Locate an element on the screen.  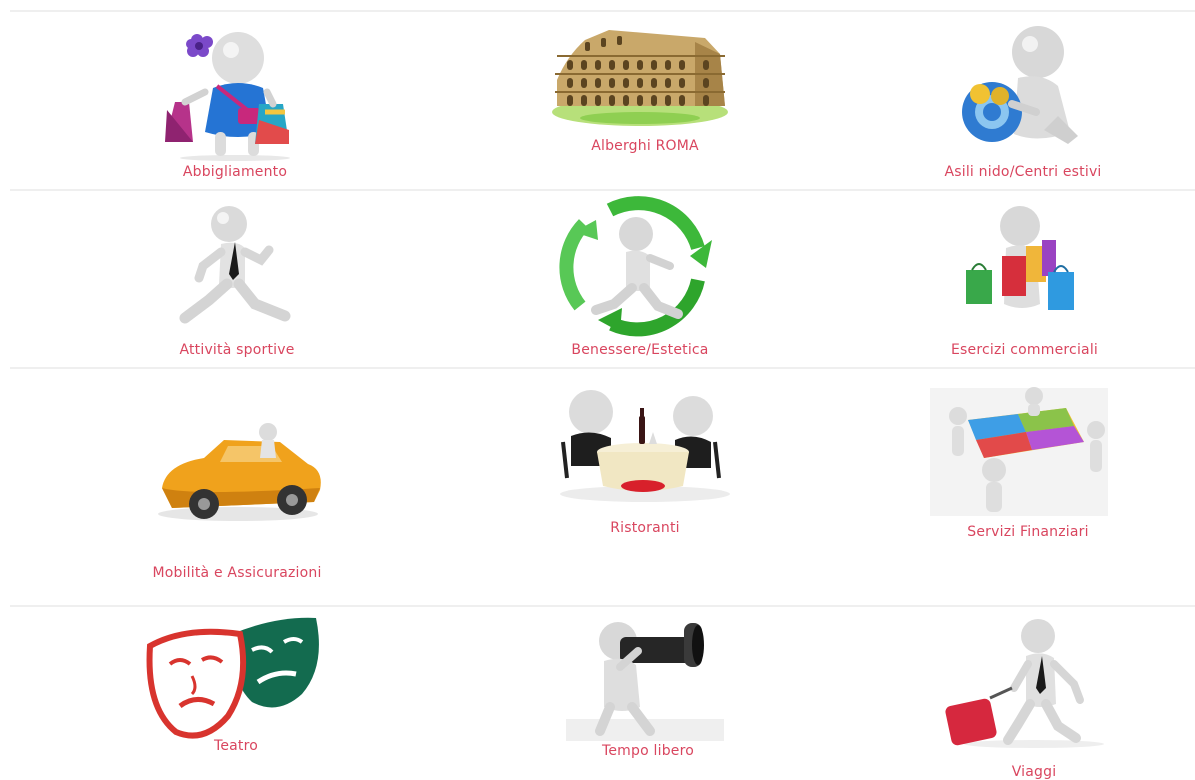
category-abbigliamento: Abbigliamento is located at coordinates (235, 102).